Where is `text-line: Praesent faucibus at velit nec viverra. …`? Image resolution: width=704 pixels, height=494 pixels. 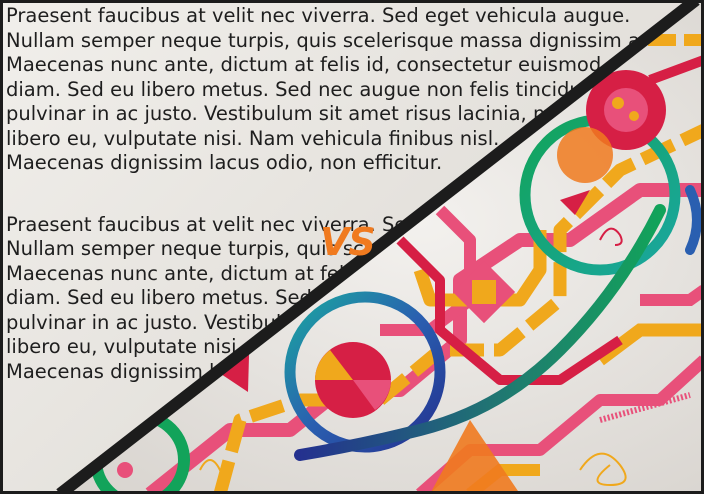
text-line: Praesent faucibus at velit nec viverra. … is located at coordinates (318, 15).